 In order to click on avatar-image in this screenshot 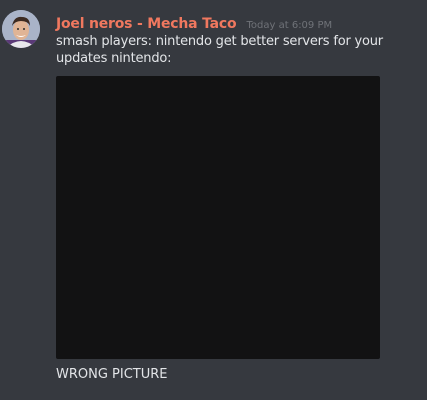, I will do `click(21, 29)`.